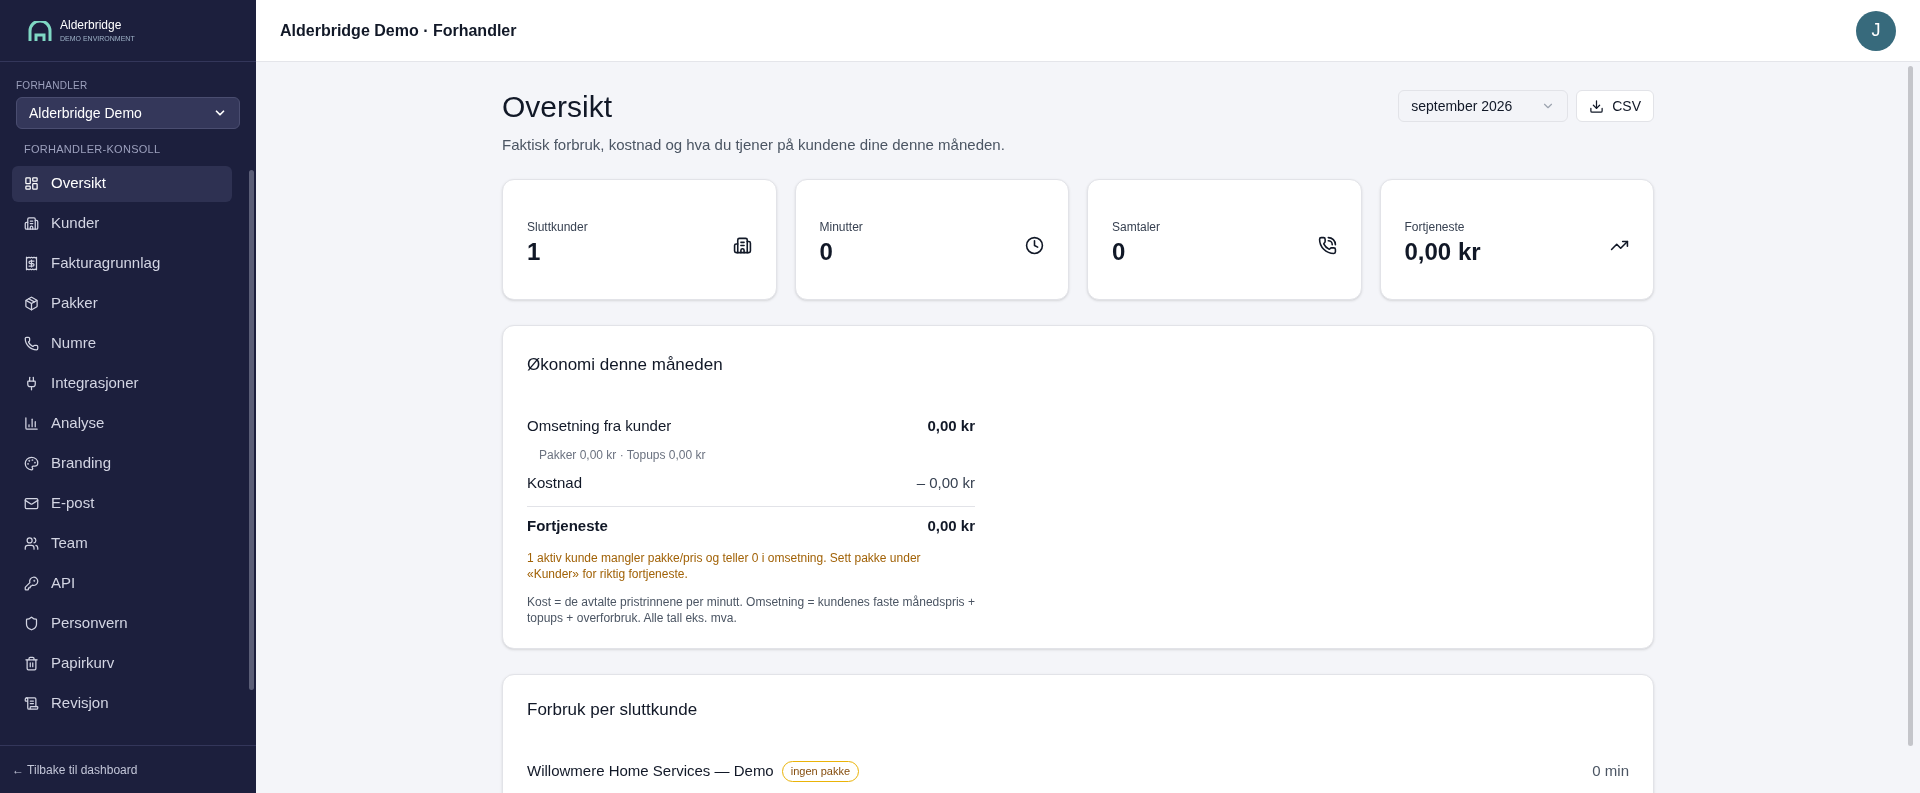 Image resolution: width=1920 pixels, height=793 pixels. I want to click on section-label: FORHANDLER-KONSOLL, so click(92, 149).